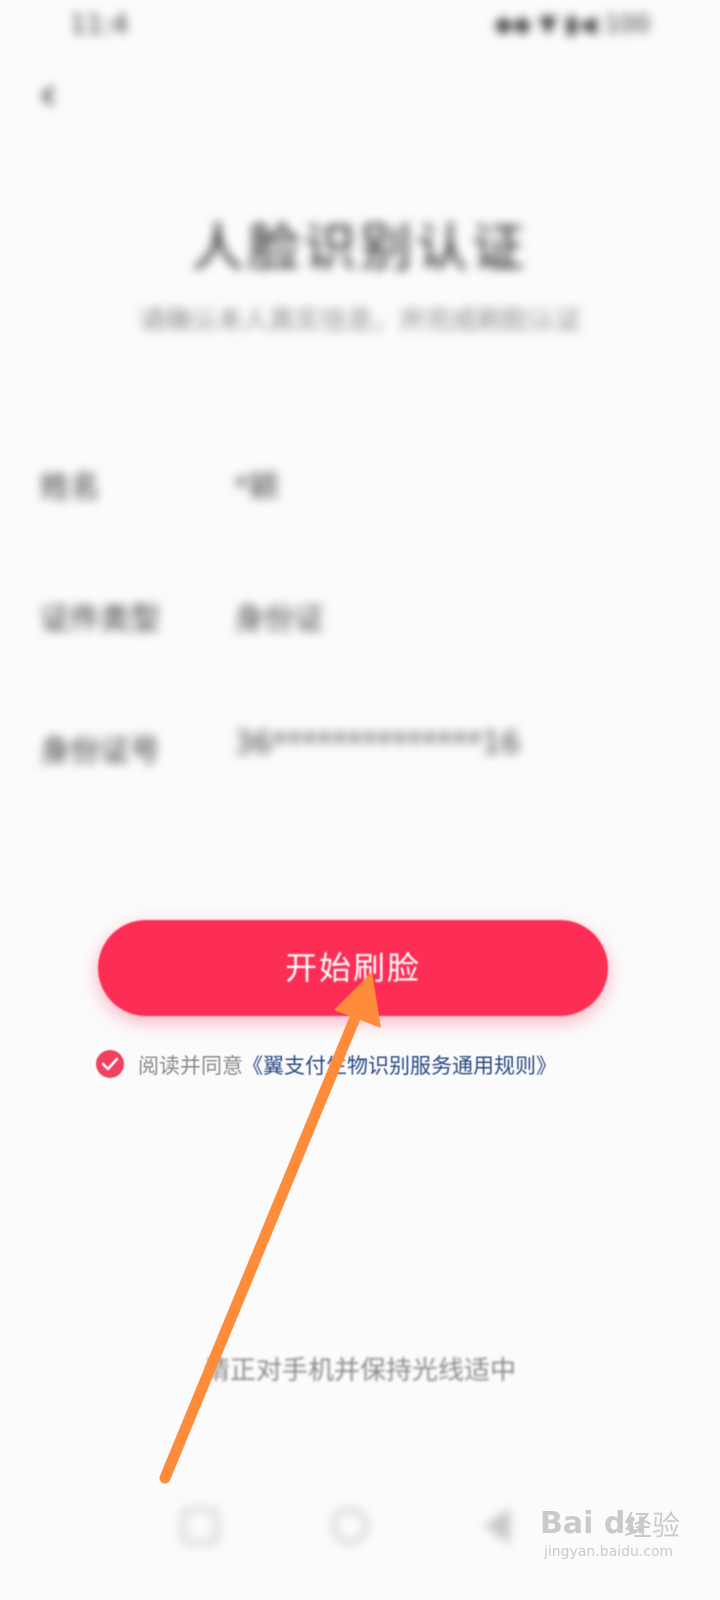 The height and width of the screenshot is (1600, 720). I want to click on baidu-jingyan-watermark: Bai du 经验 jingyan.baidu.com, so click(620, 1533).